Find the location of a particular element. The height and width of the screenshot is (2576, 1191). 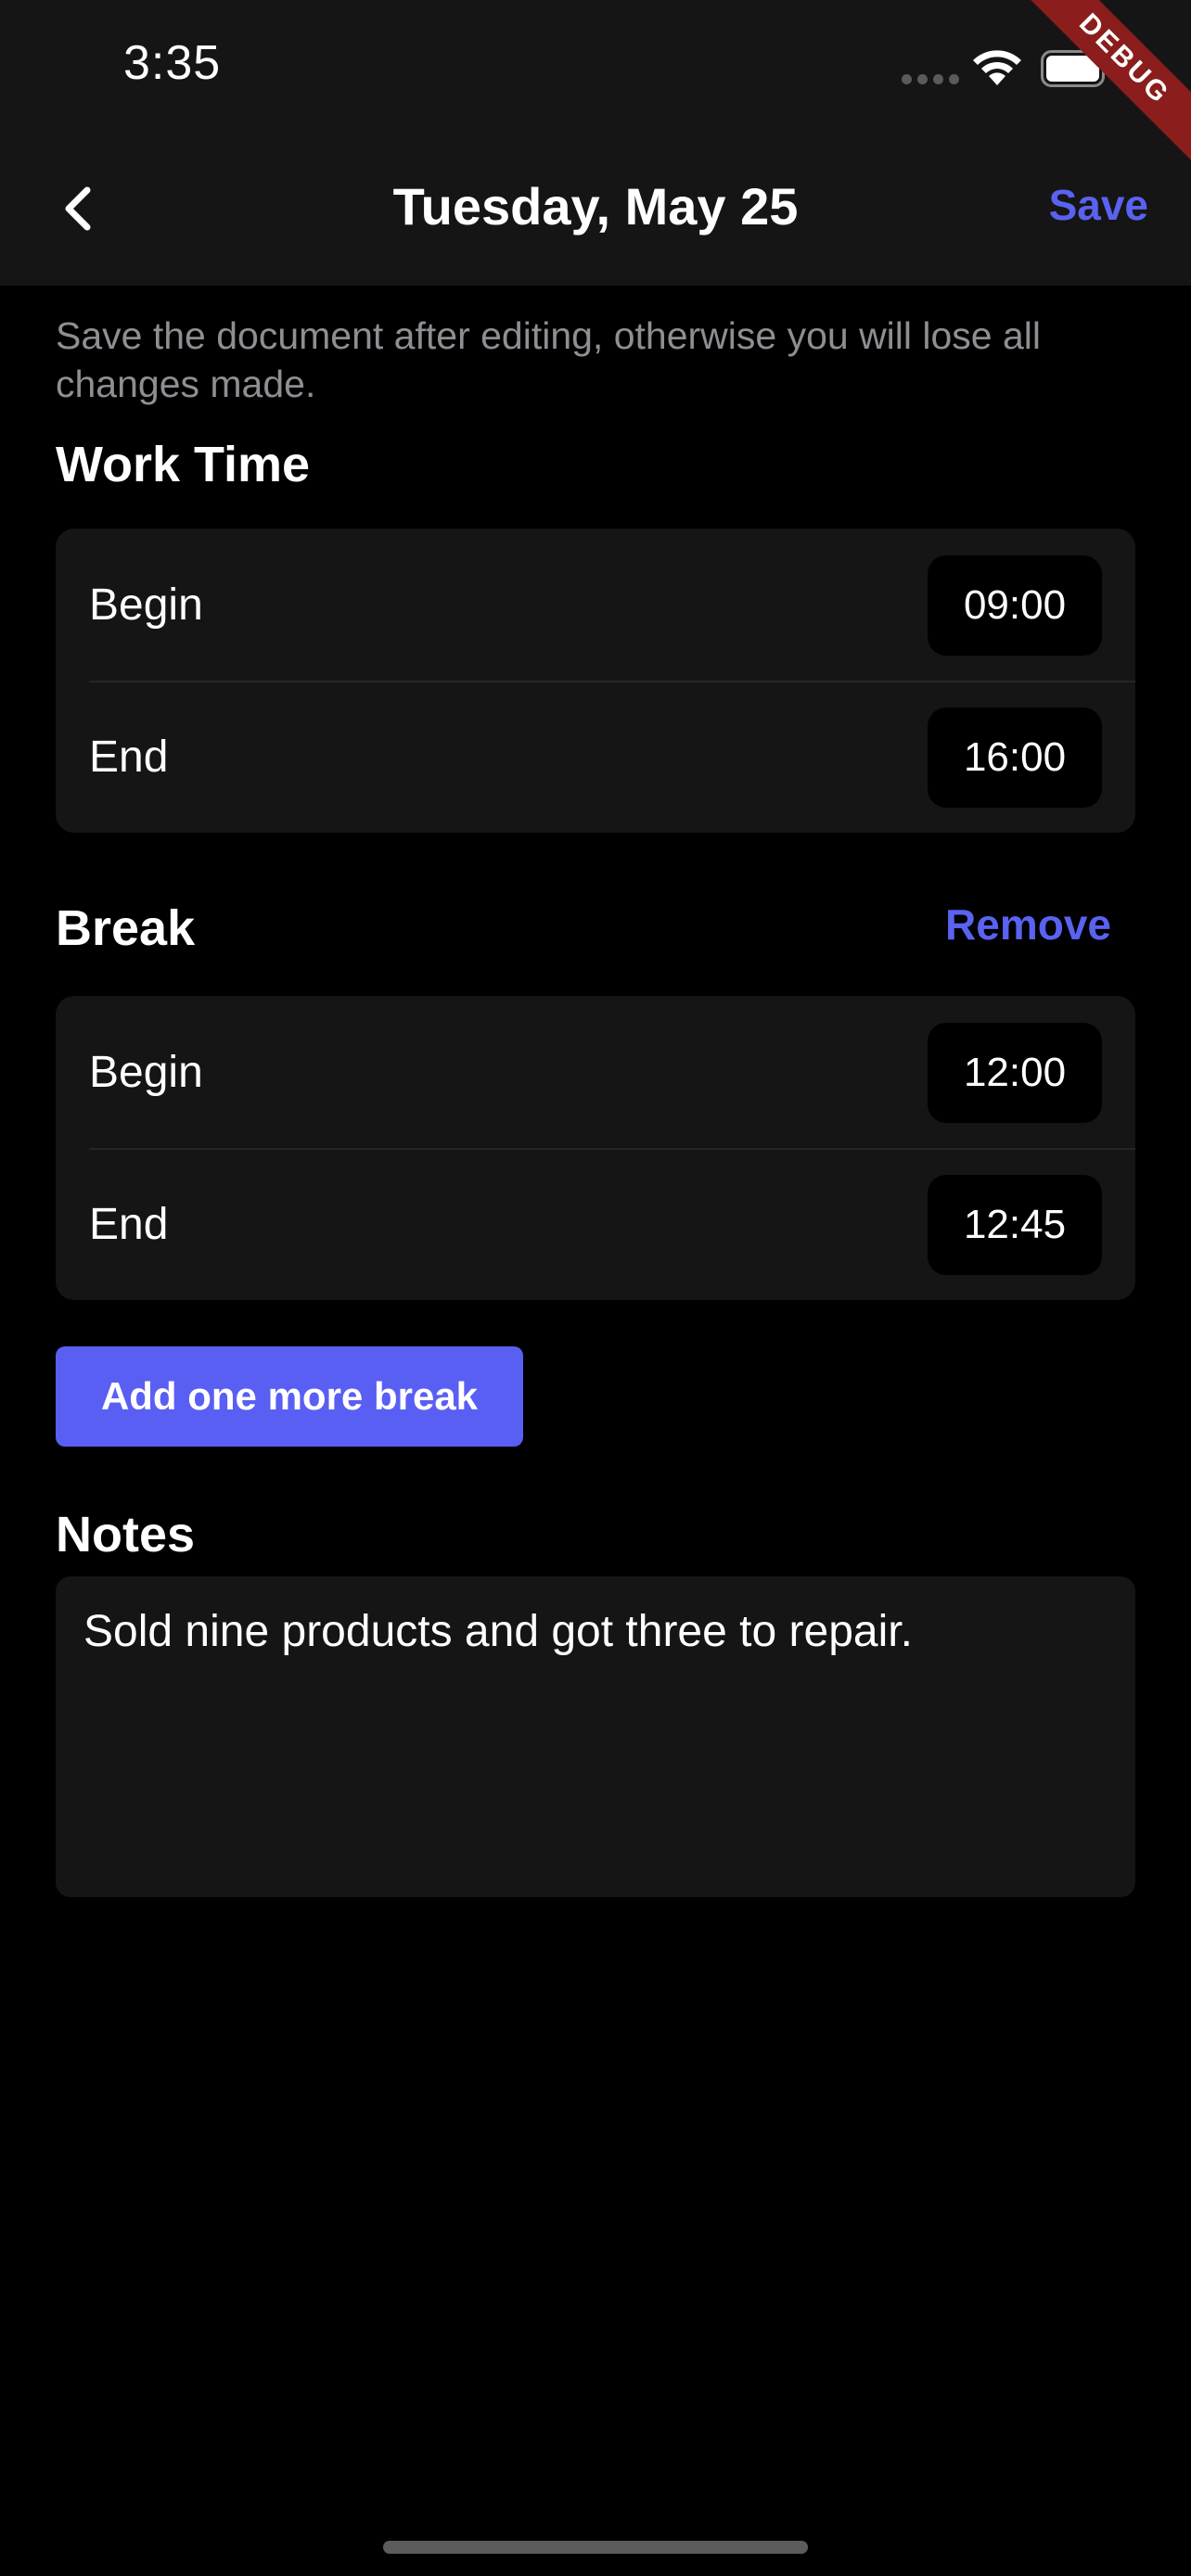

break-end-row: End 12:45 is located at coordinates (595, 1224).